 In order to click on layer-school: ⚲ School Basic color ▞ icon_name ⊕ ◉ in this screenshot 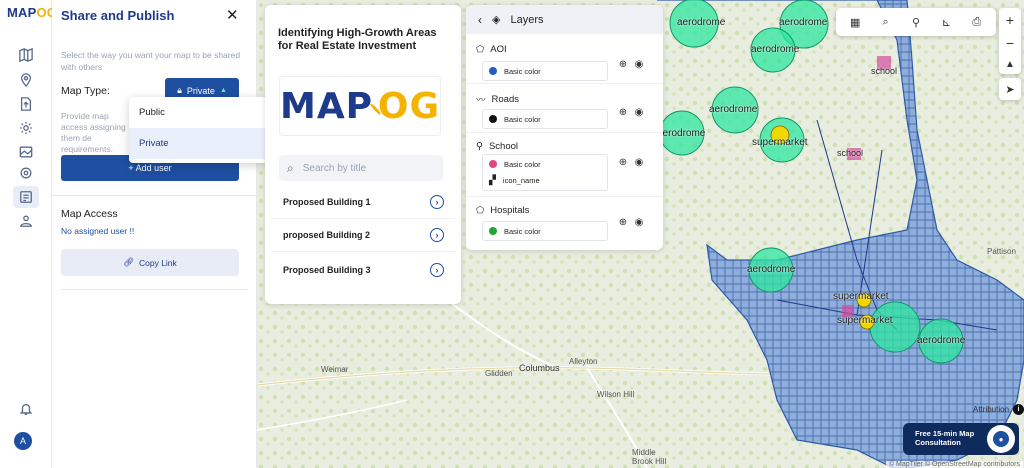, I will do `click(564, 165)`.